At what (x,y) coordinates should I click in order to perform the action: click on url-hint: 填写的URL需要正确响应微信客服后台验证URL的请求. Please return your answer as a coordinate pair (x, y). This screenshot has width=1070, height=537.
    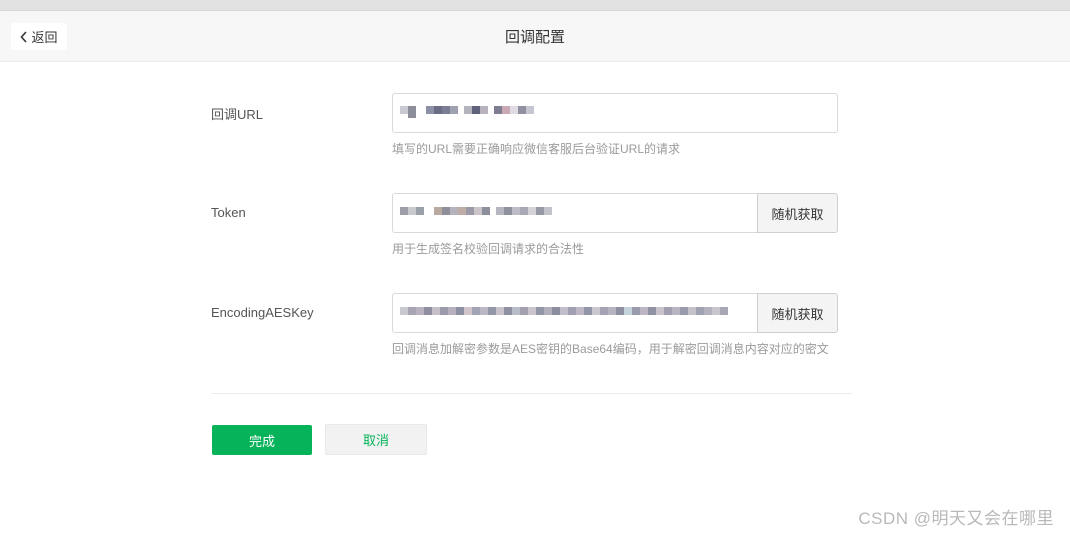
    Looking at the image, I should click on (536, 149).